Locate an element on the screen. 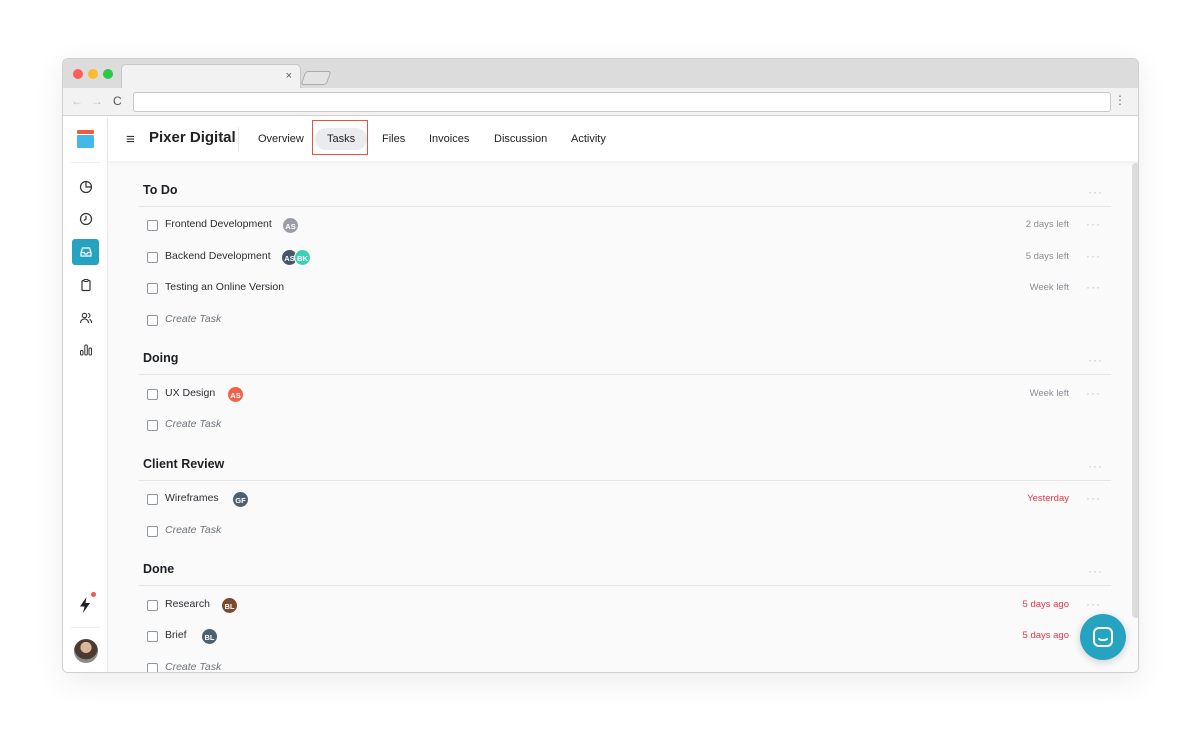 The image size is (1200, 730). chat-icon is located at coordinates (1103, 637).